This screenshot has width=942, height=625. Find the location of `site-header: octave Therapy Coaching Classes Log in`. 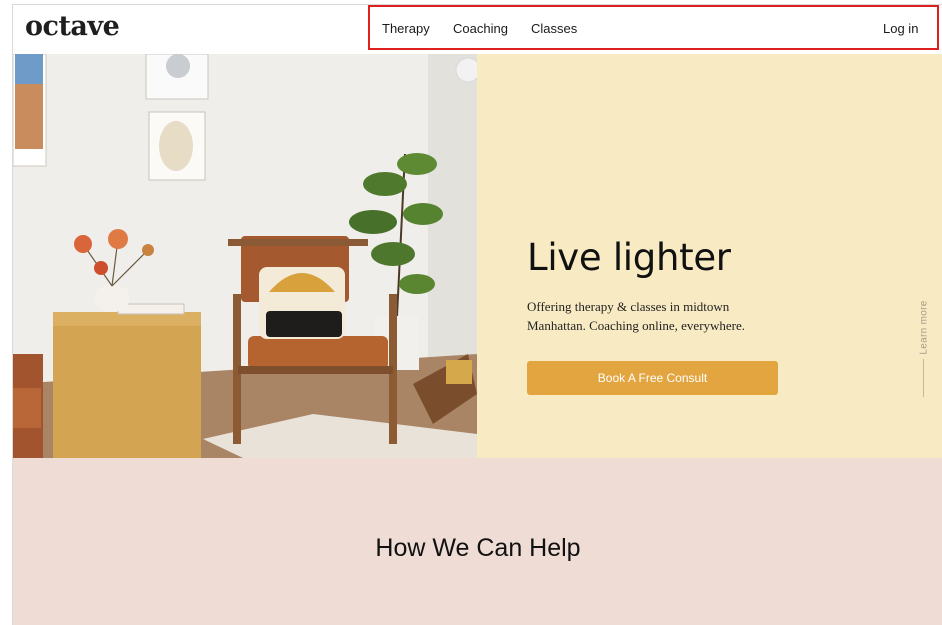

site-header: octave Therapy Coaching Classes Log in is located at coordinates (477, 29).